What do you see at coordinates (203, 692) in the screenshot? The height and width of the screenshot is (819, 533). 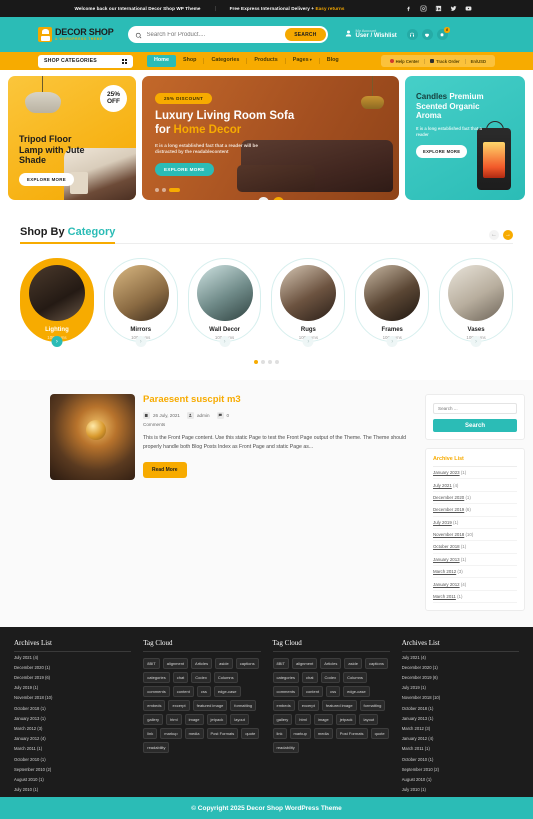 I see `footer-tag: css` at bounding box center [203, 692].